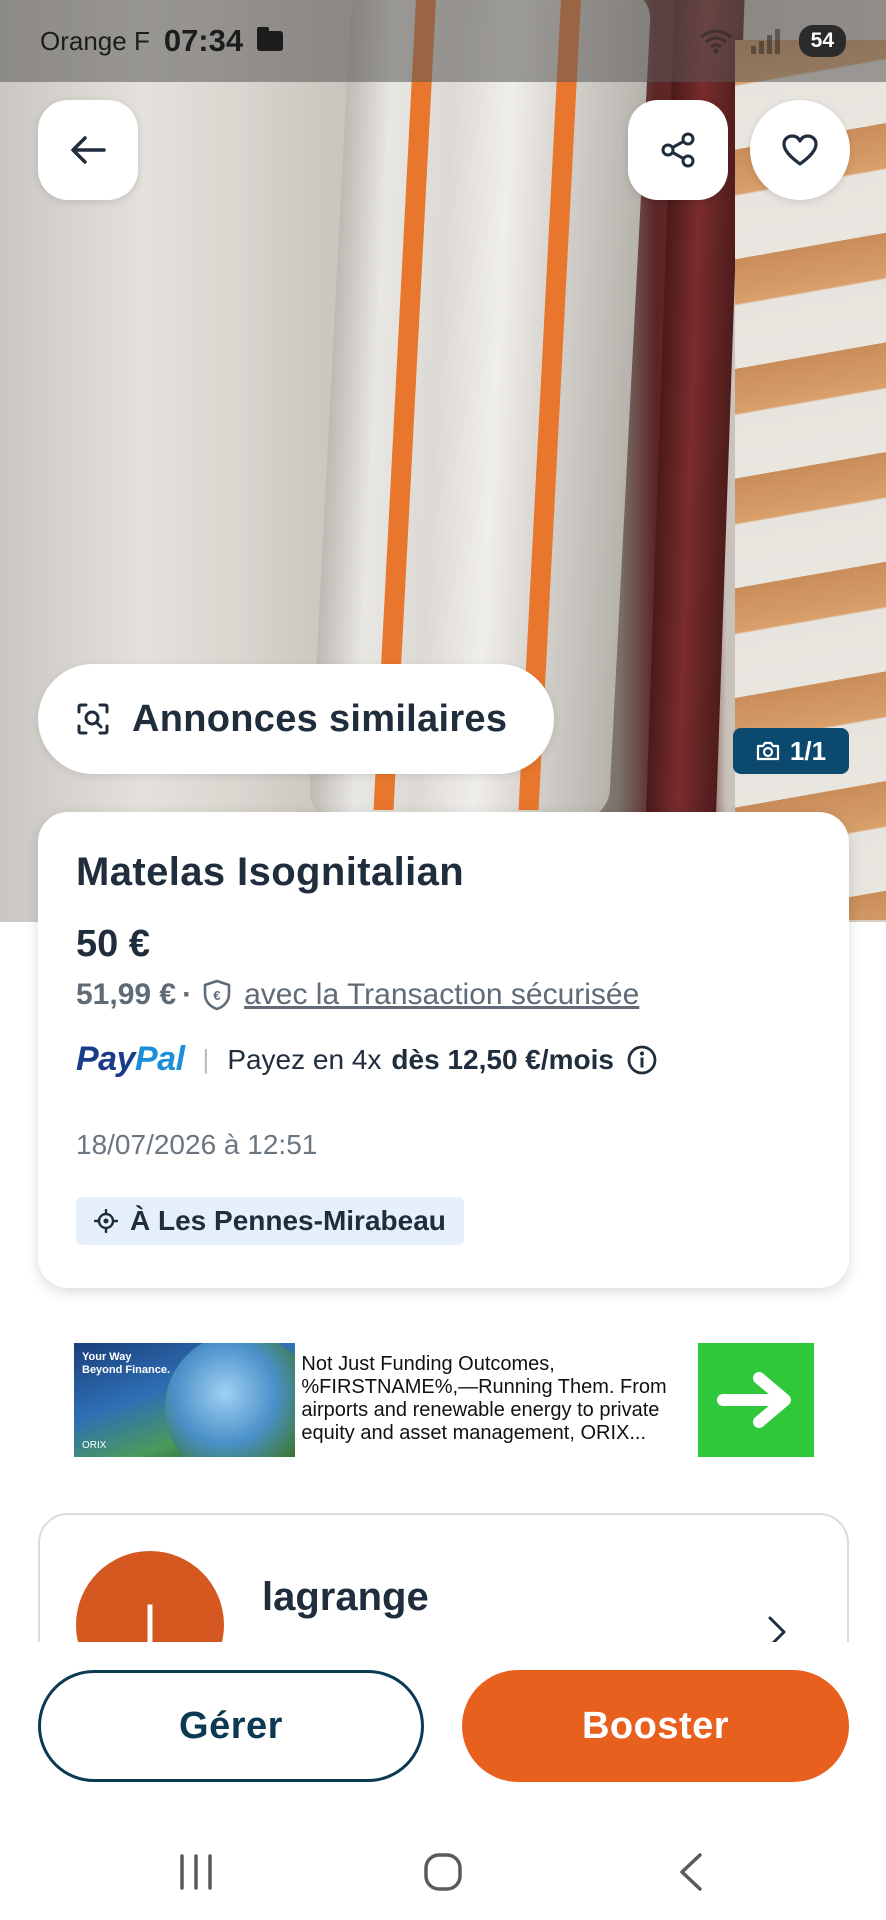  I want to click on back-button, so click(88, 150).